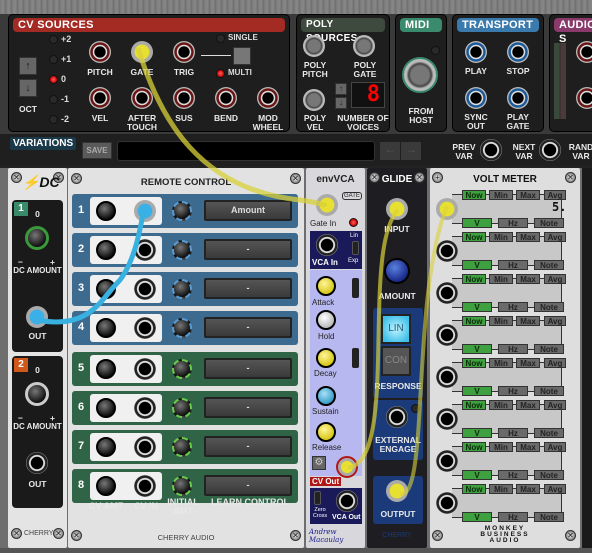 Image resolution: width=592 pixels, height=553 pixels. What do you see at coordinates (37, 238) in the screenshot?
I see `dc-amount-knob` at bounding box center [37, 238].